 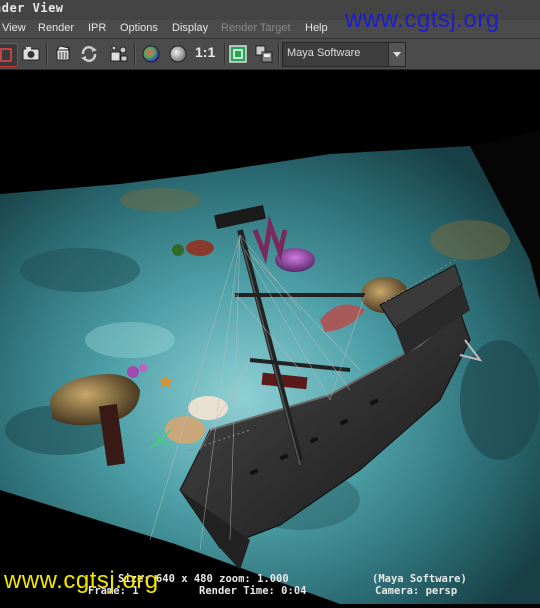 I want to click on menu-help: Help, so click(x=316, y=28).